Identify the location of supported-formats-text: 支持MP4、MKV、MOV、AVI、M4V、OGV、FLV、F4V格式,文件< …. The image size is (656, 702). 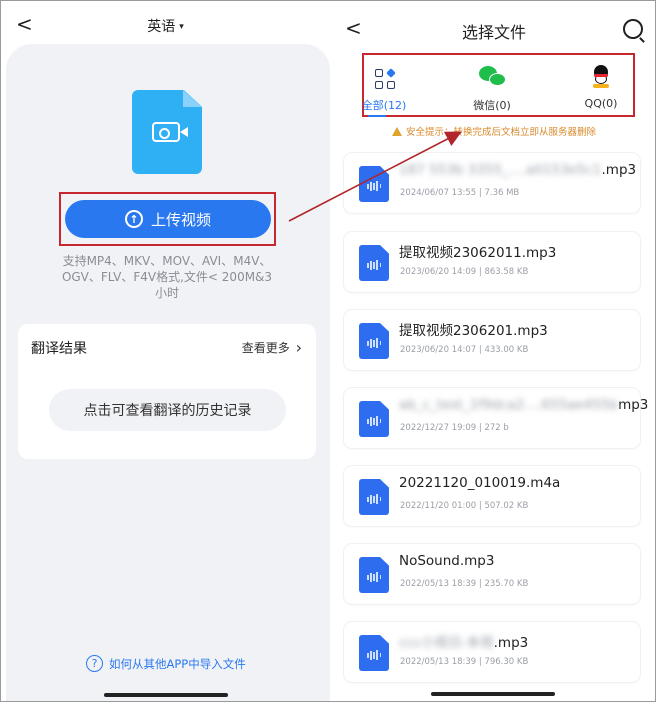
(167, 277).